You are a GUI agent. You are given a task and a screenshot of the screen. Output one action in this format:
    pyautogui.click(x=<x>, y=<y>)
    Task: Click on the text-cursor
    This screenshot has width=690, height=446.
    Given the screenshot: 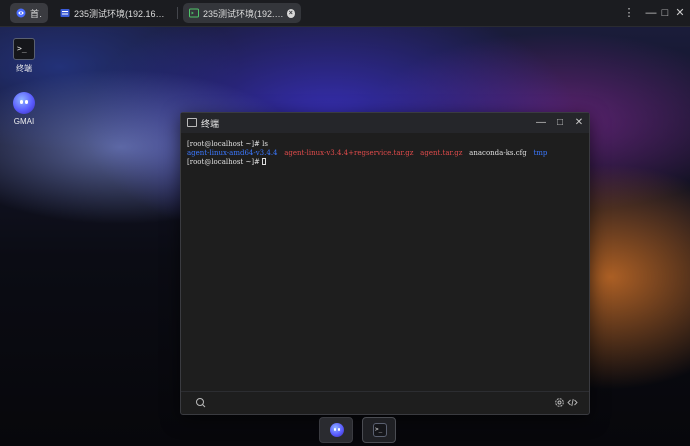 What is the action you would take?
    pyautogui.click(x=264, y=161)
    